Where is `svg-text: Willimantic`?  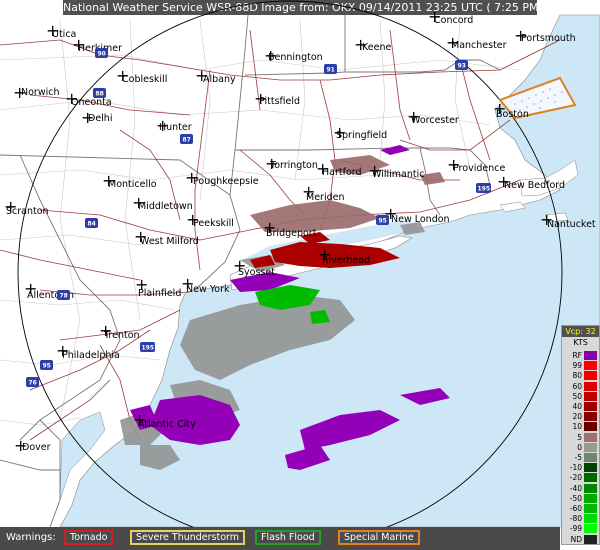
svg-text: Willimantic is located at coordinates (398, 174).